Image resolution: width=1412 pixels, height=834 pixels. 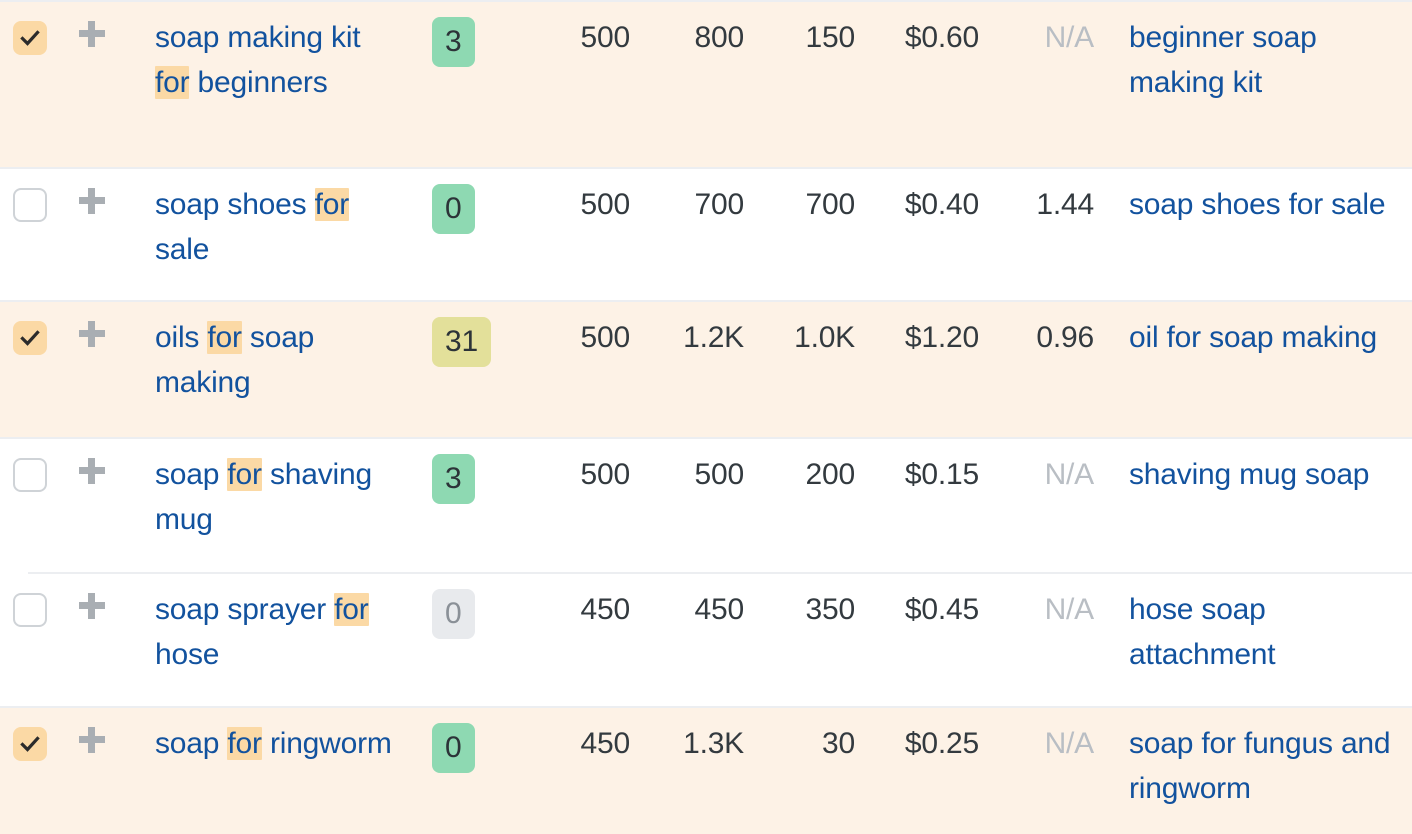 What do you see at coordinates (941, 609) in the screenshot?
I see `cpc-cell: $0.45` at bounding box center [941, 609].